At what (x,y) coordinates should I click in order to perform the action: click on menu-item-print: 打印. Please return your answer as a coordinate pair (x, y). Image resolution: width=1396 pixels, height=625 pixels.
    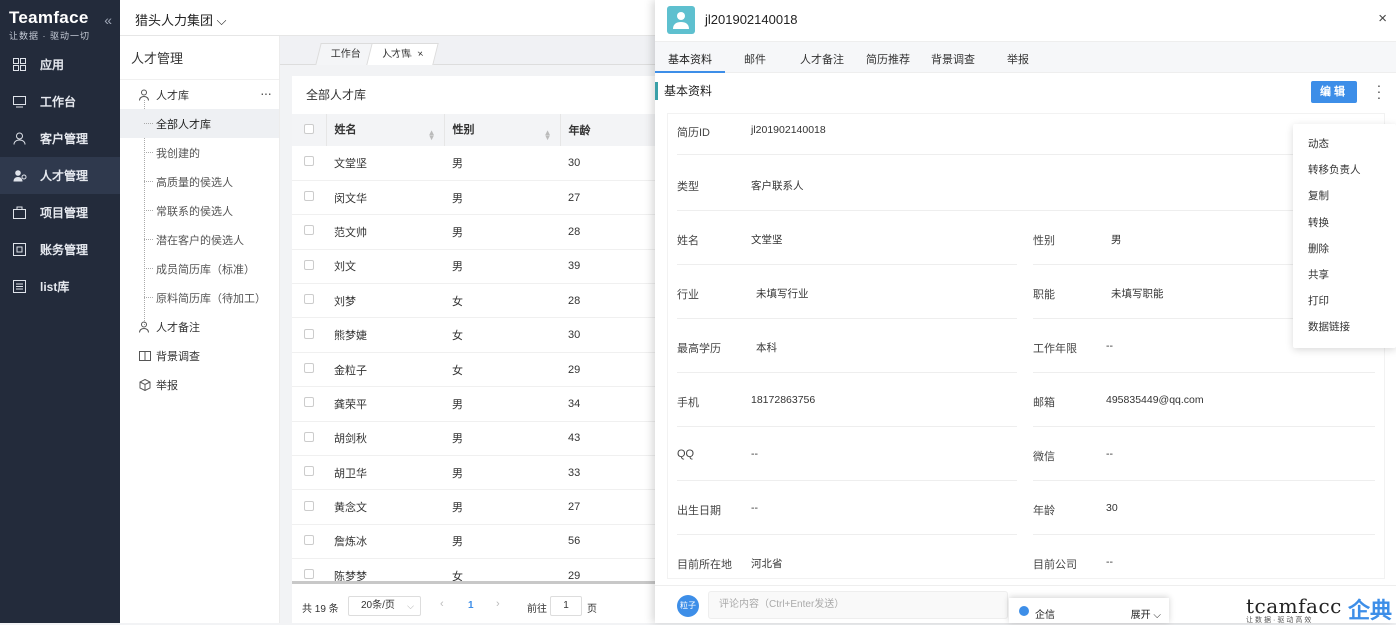
    Looking at the image, I should click on (1344, 301).